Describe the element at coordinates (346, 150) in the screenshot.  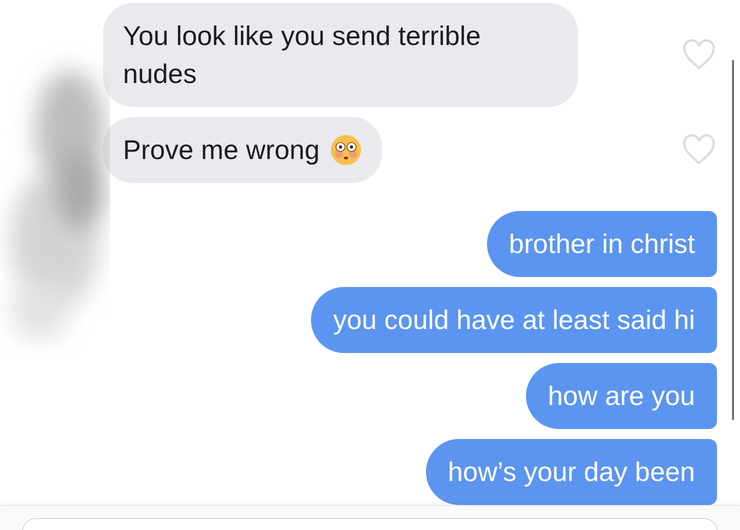
I see `flushed-face-icon` at that location.